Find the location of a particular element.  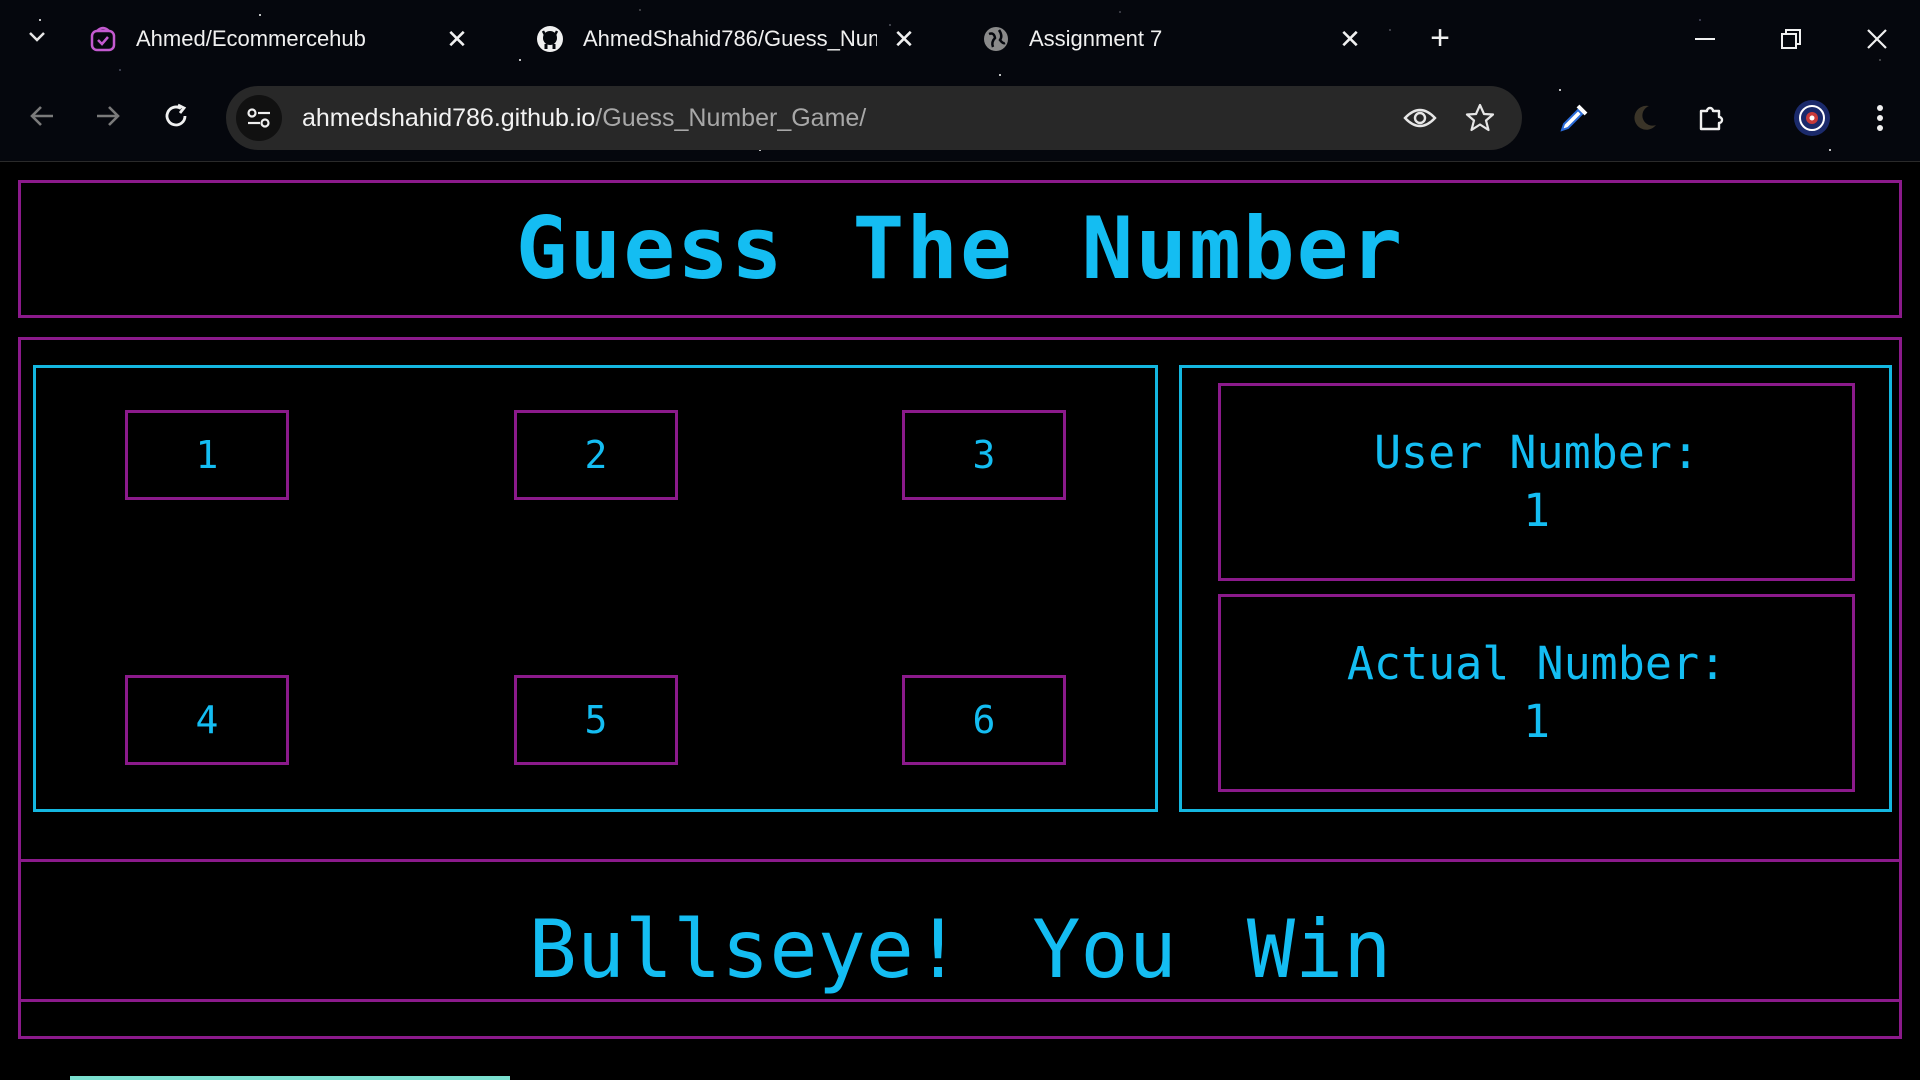

github-icon is located at coordinates (550, 39).